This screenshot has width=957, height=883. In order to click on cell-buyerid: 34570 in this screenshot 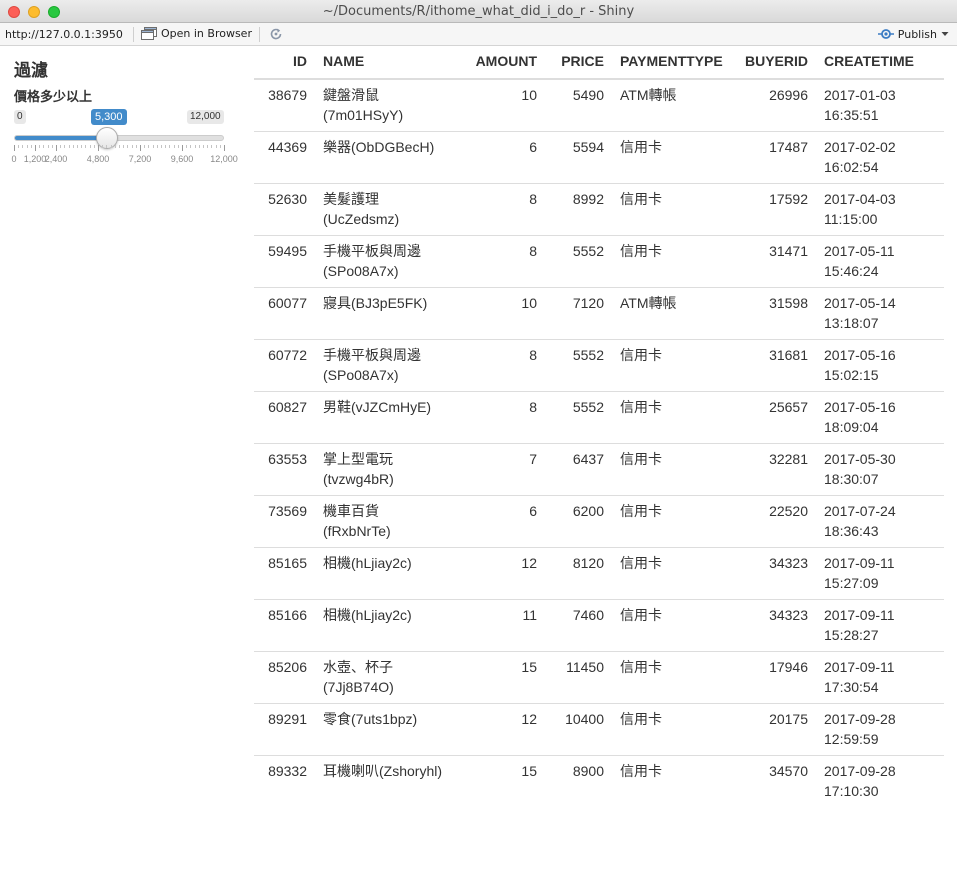, I will do `click(773, 781)`.